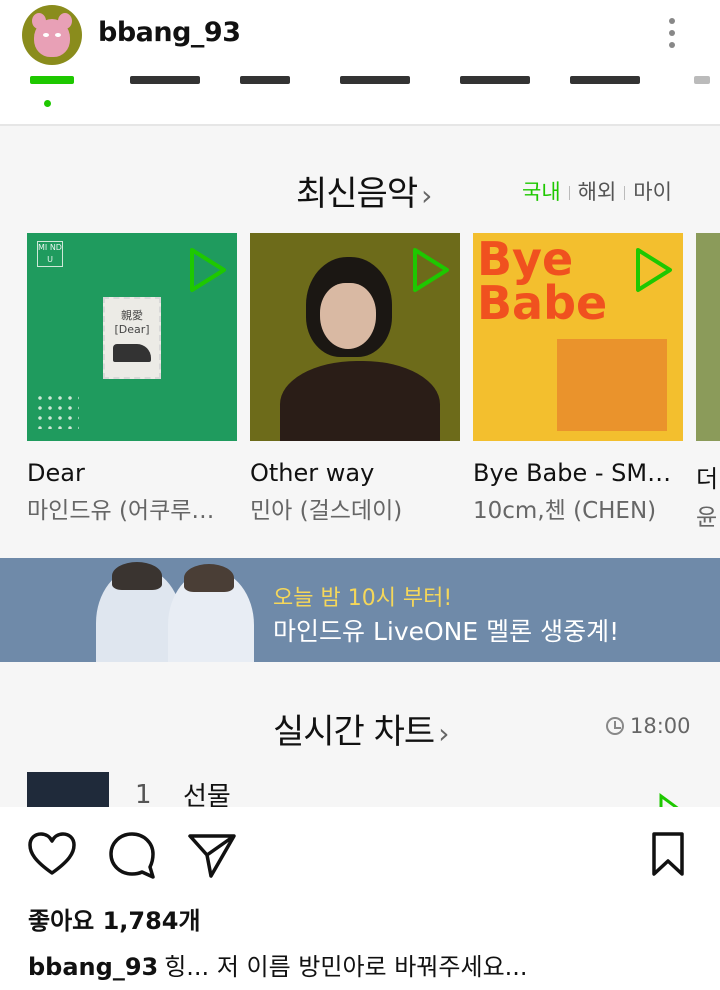  I want to click on album-card: Other way 민아 (걸스데이), so click(355, 379).